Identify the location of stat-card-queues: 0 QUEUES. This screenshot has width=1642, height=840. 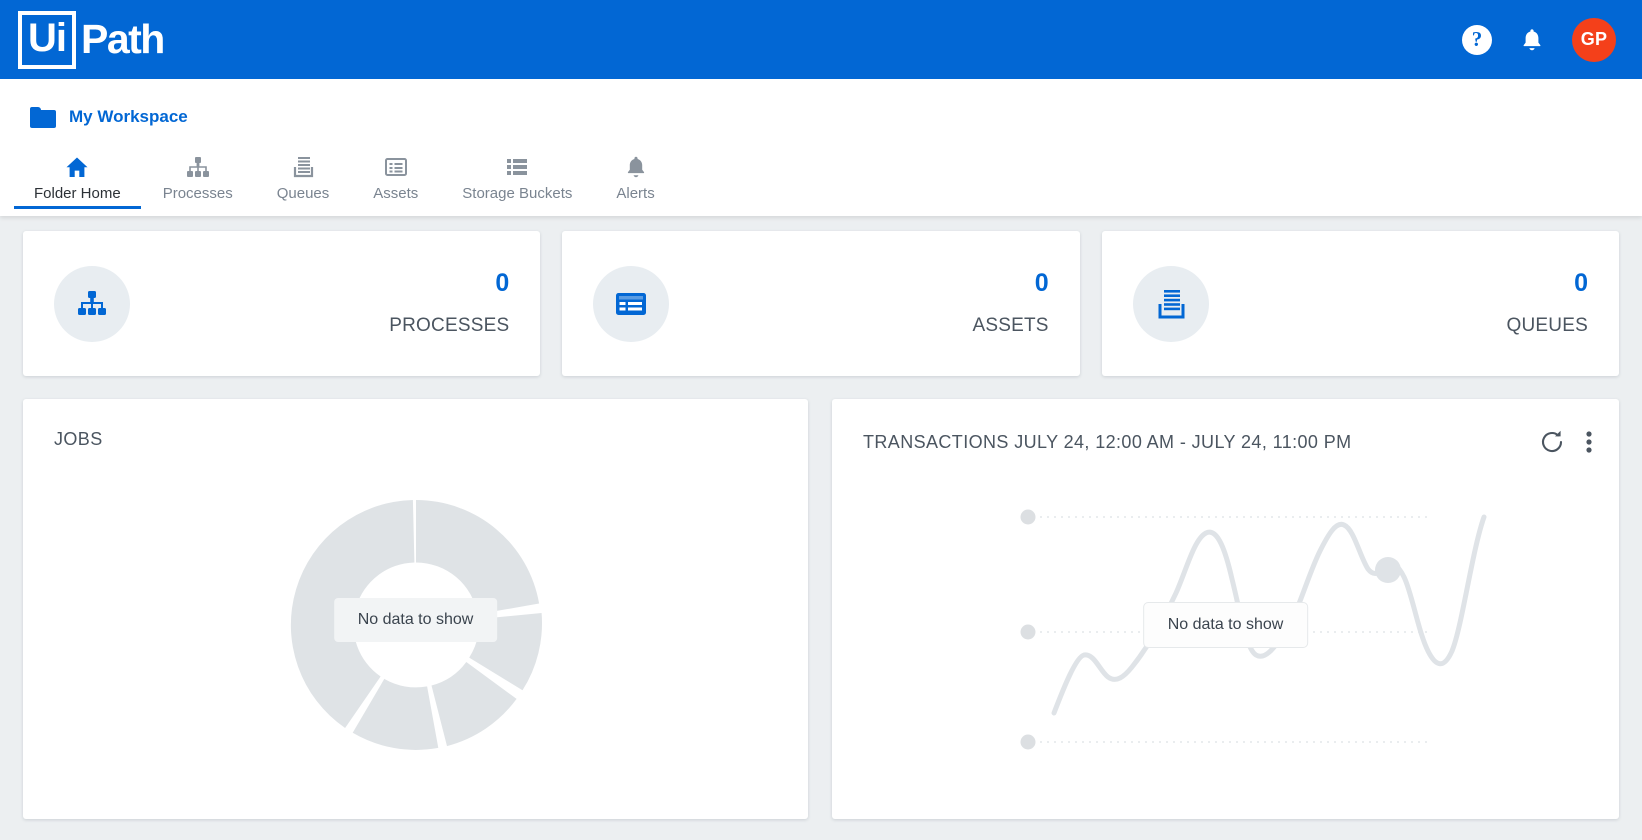
(1360, 303).